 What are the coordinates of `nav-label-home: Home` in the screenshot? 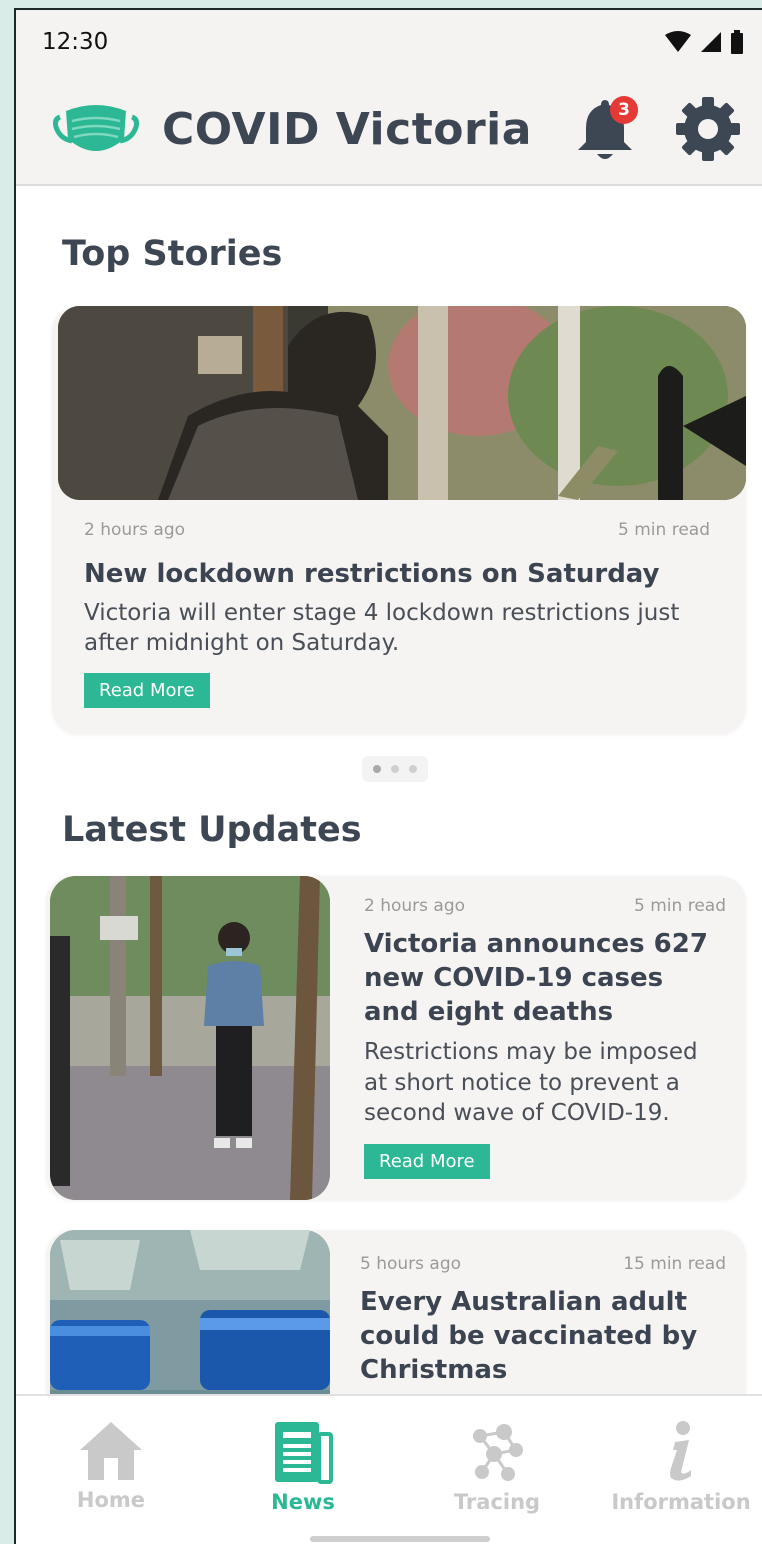 It's located at (111, 1500).